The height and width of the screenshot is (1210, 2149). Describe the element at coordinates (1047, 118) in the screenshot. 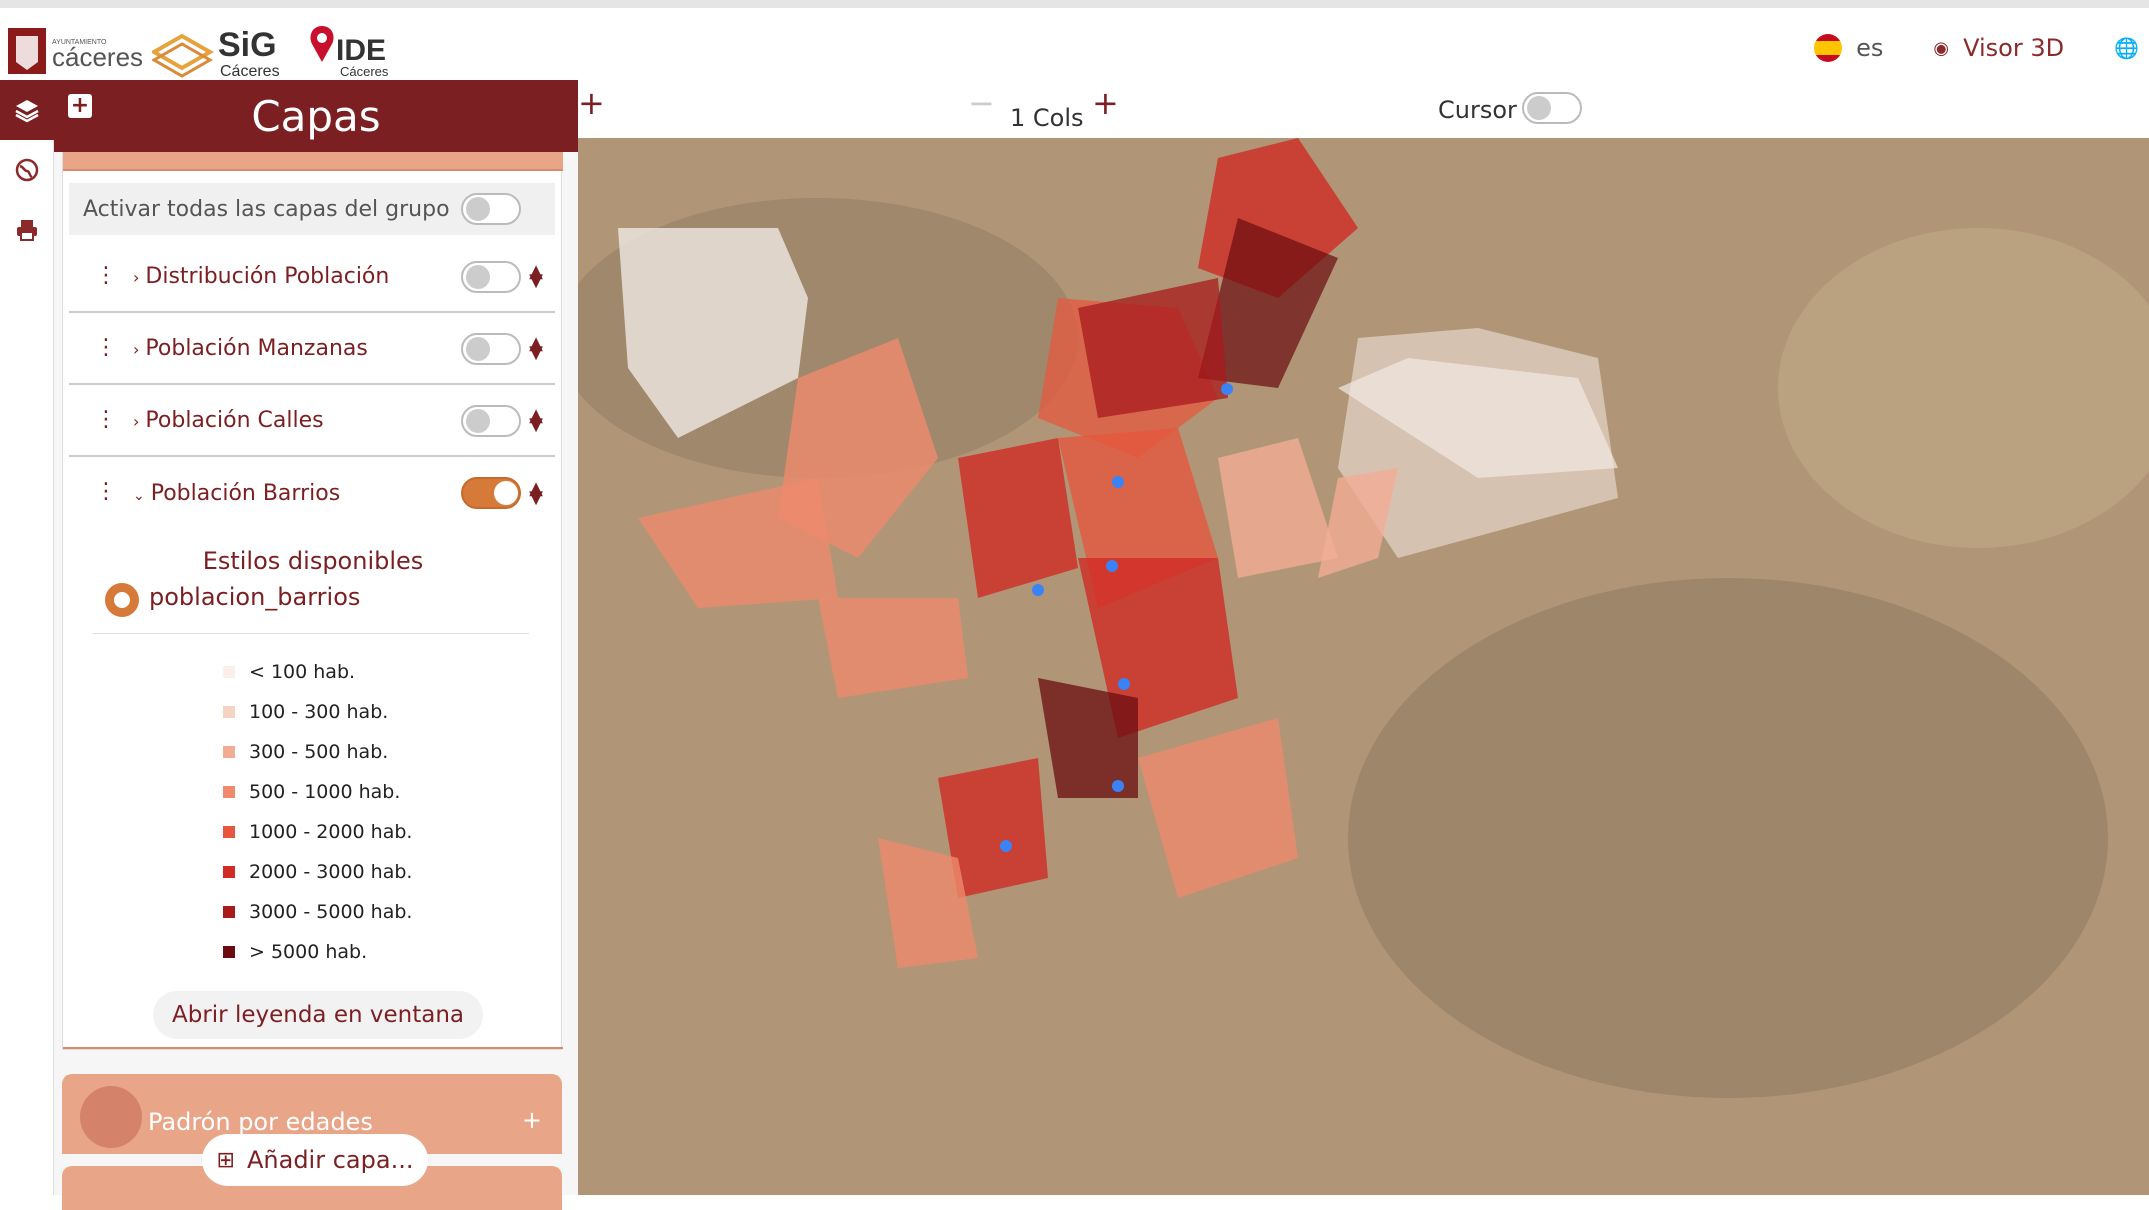

I see `cols-label: 1 Cols` at that location.